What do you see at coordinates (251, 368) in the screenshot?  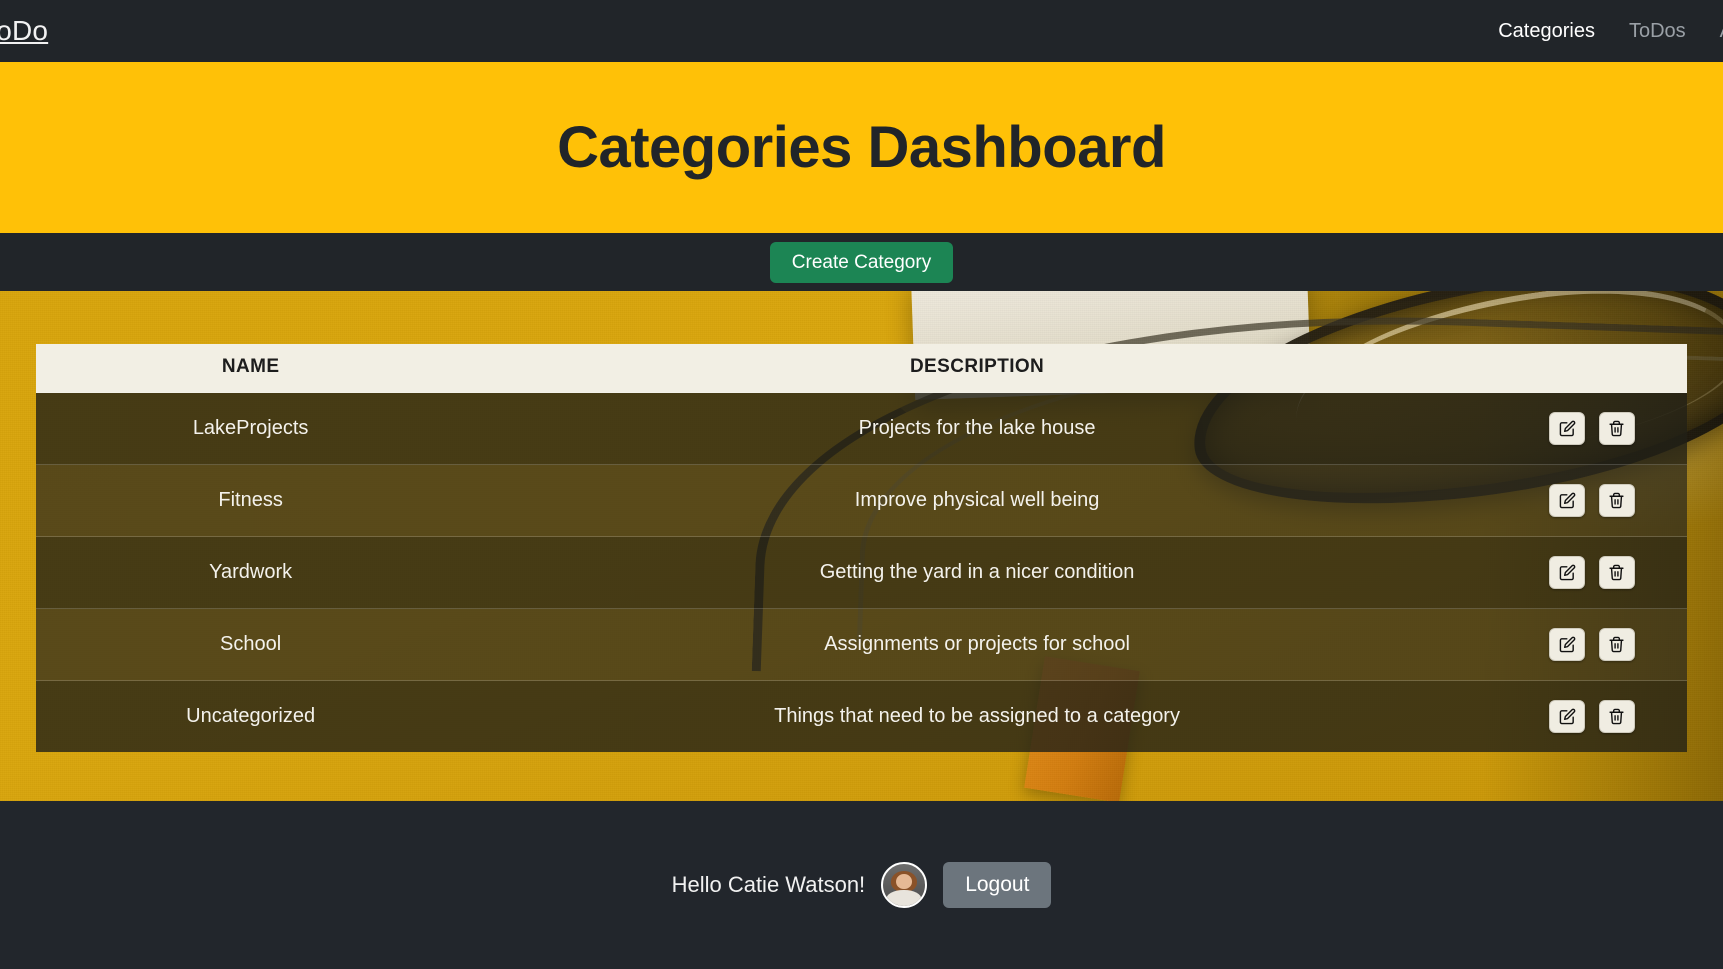 I see `column-header-name: NAME` at bounding box center [251, 368].